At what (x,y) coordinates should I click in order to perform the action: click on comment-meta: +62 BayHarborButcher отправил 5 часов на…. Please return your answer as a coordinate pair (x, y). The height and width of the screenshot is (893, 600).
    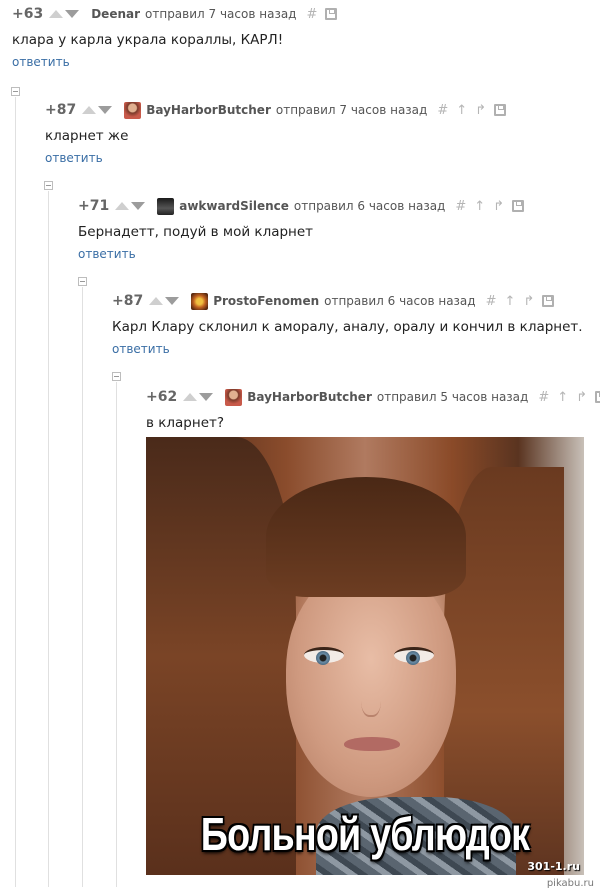
    Looking at the image, I should click on (373, 397).